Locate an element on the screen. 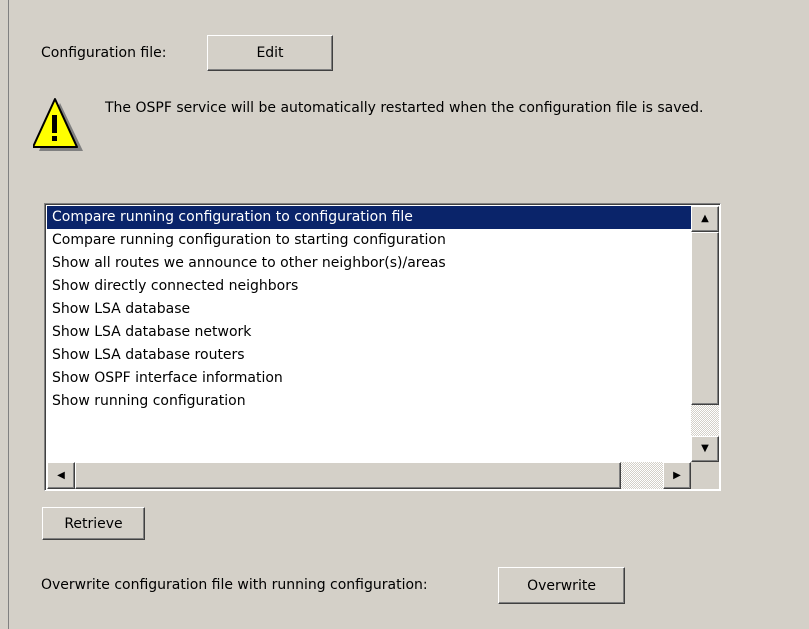 Image resolution: width=809 pixels, height=629 pixels. config-file-label: Configuration file: is located at coordinates (104, 53).